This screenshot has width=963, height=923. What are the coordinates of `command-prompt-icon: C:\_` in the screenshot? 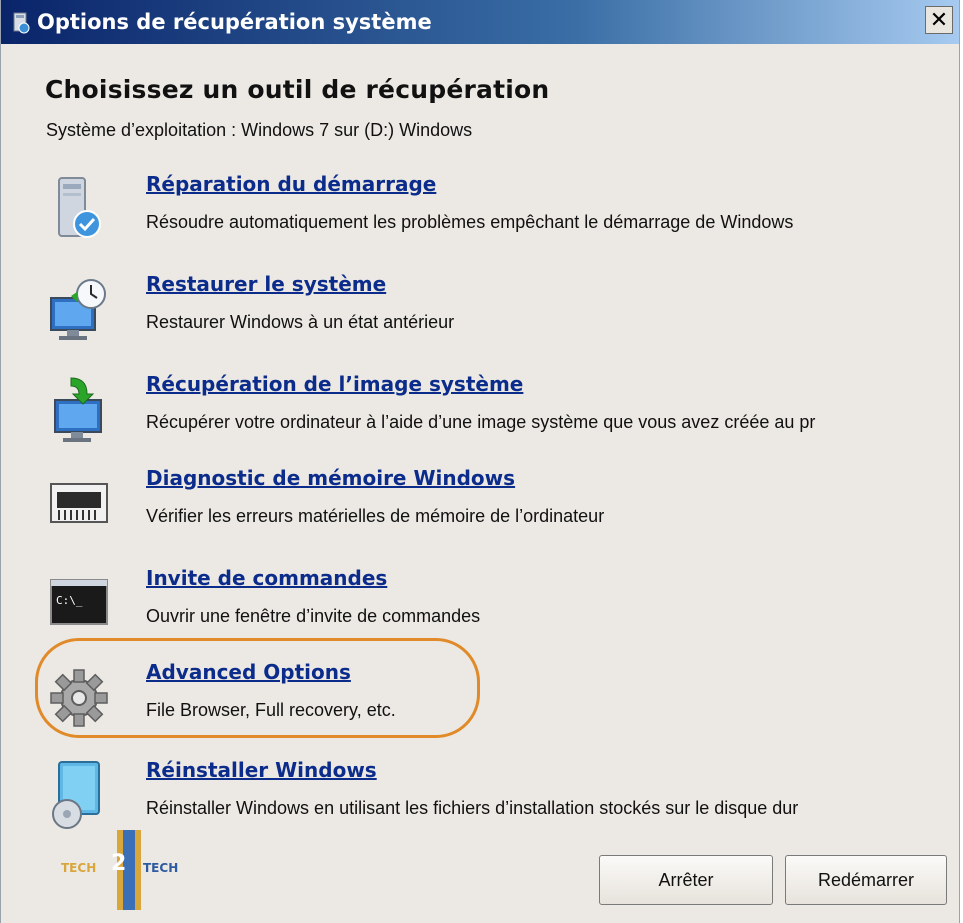 It's located at (79, 602).